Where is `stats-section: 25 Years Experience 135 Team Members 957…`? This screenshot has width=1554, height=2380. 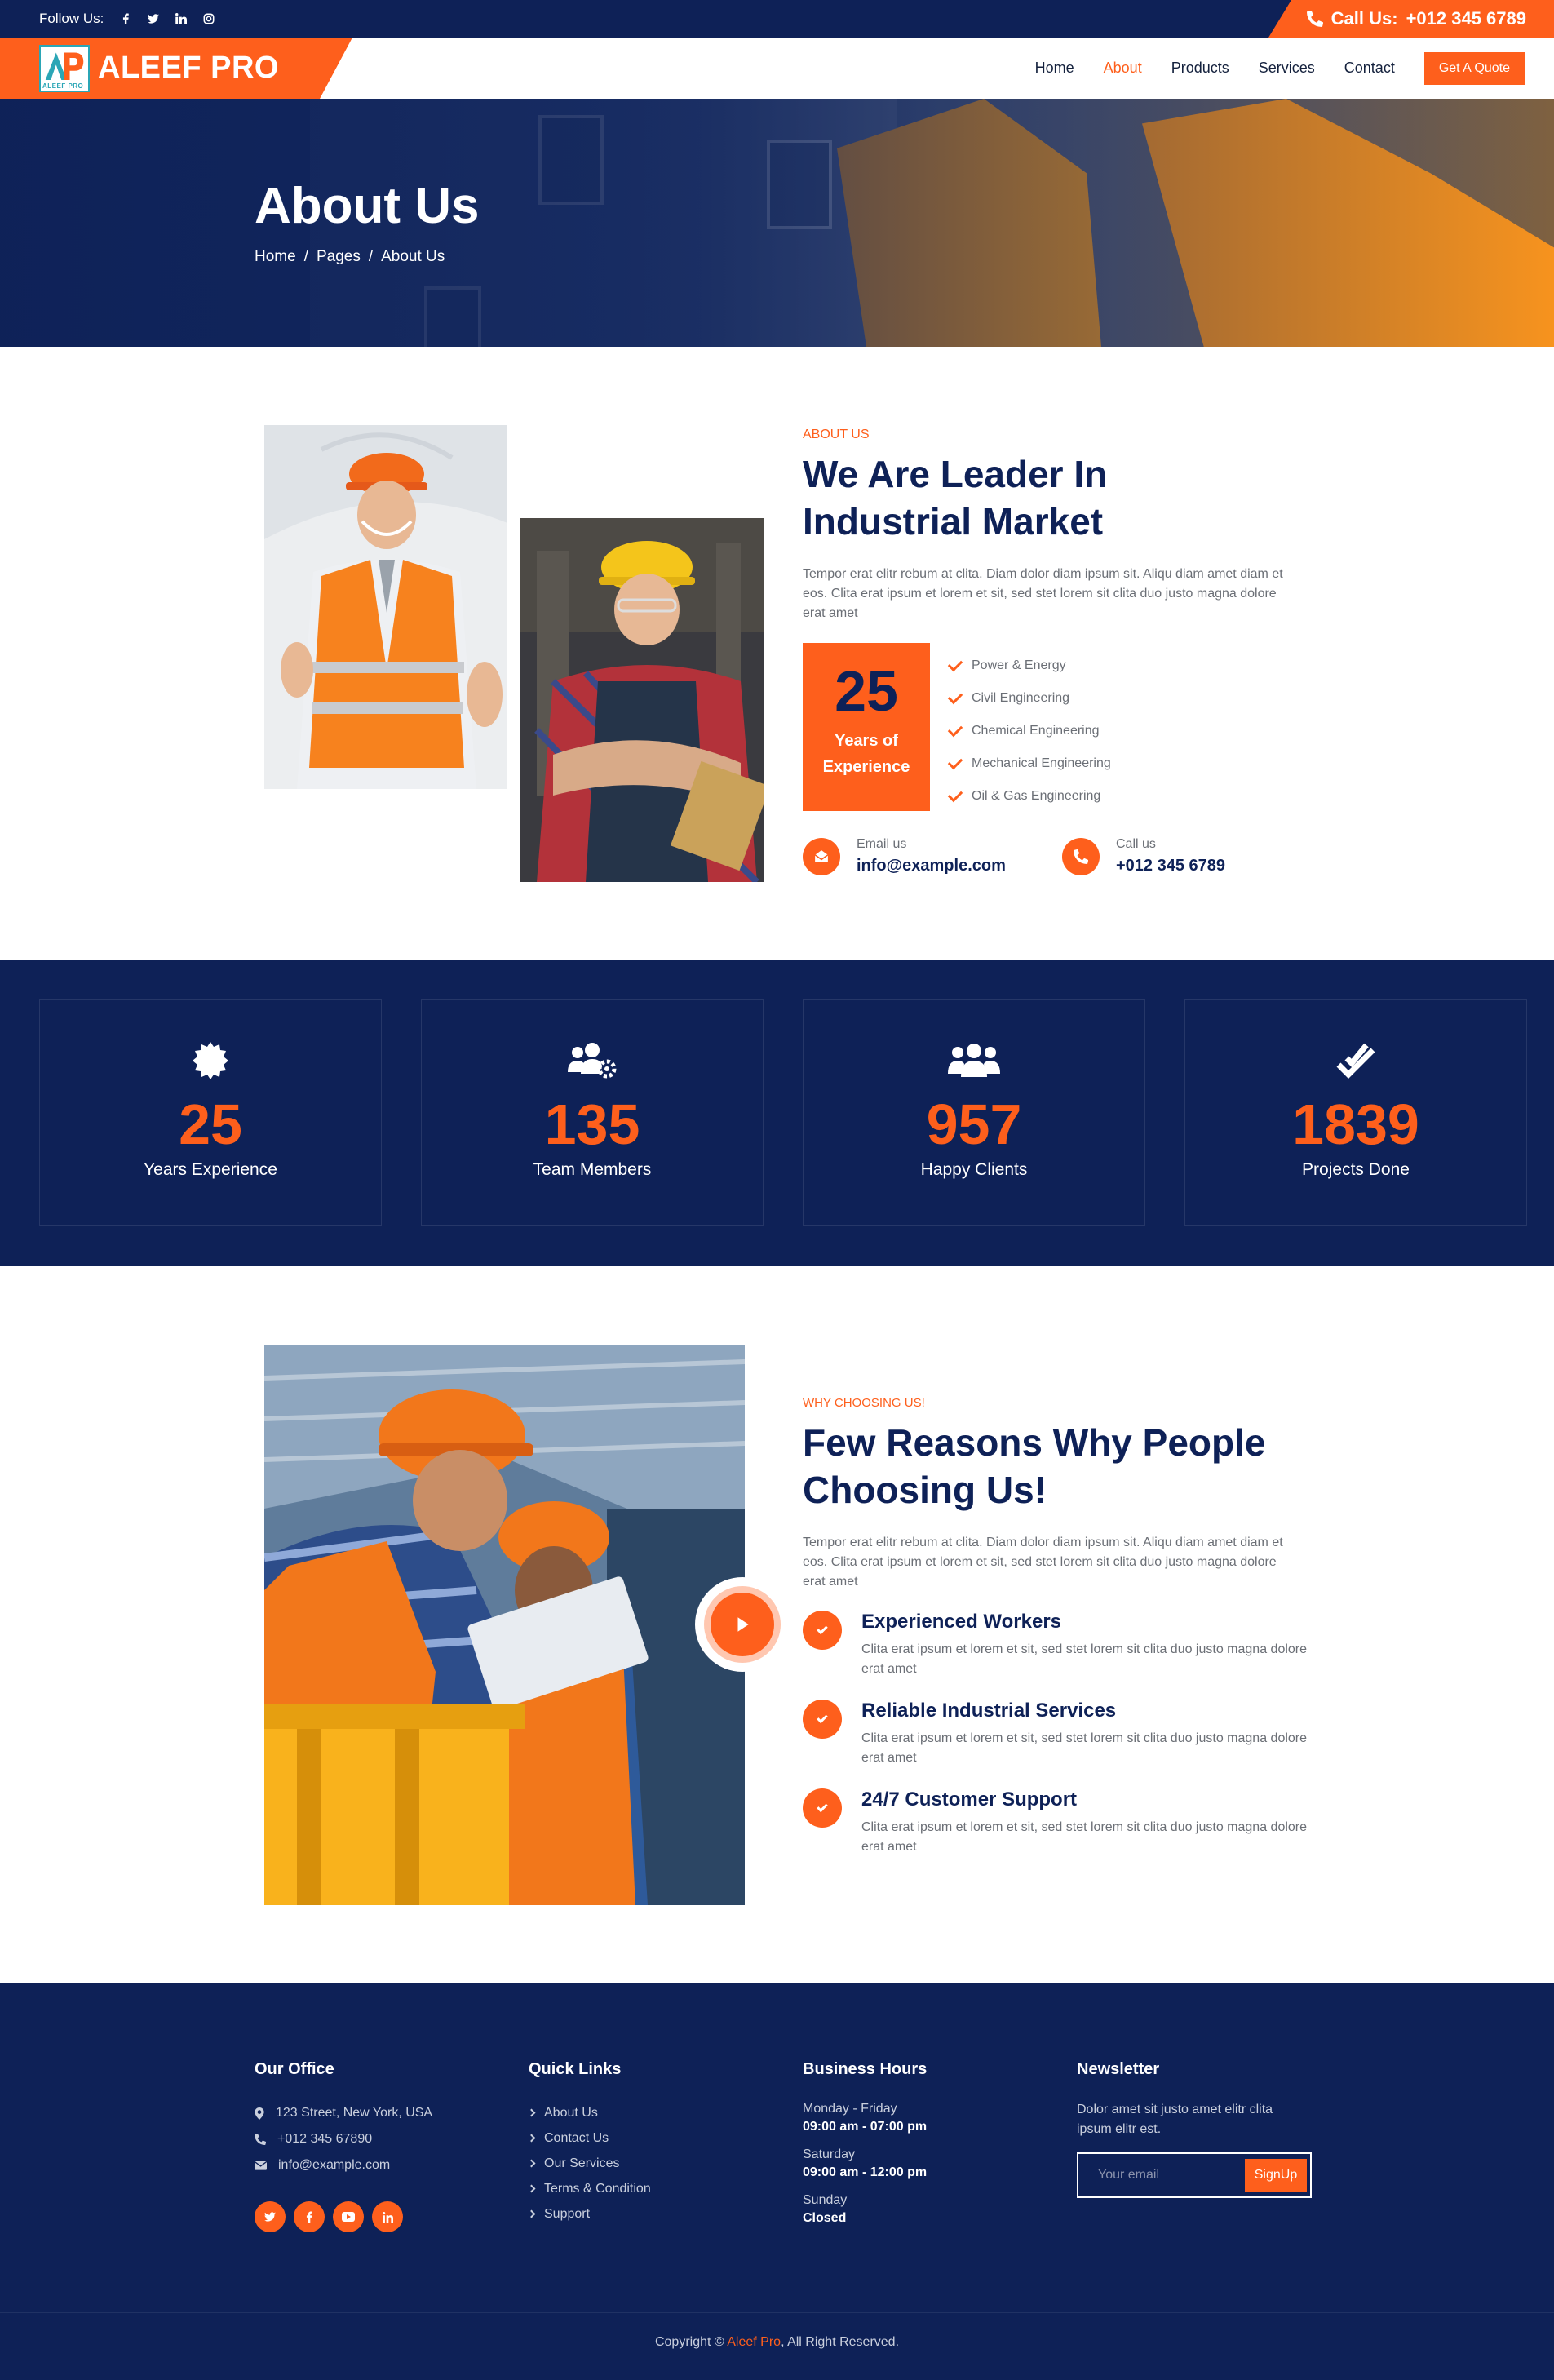 stats-section: 25 Years Experience 135 Team Members 957… is located at coordinates (777, 1113).